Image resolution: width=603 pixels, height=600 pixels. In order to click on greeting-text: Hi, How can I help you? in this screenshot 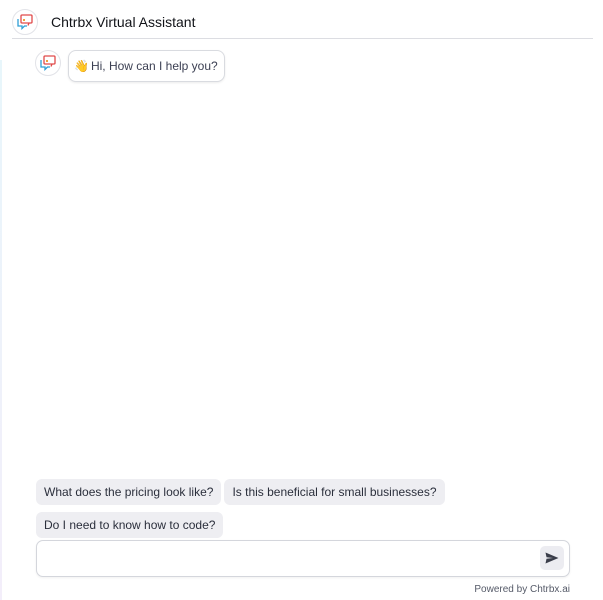, I will do `click(154, 66)`.